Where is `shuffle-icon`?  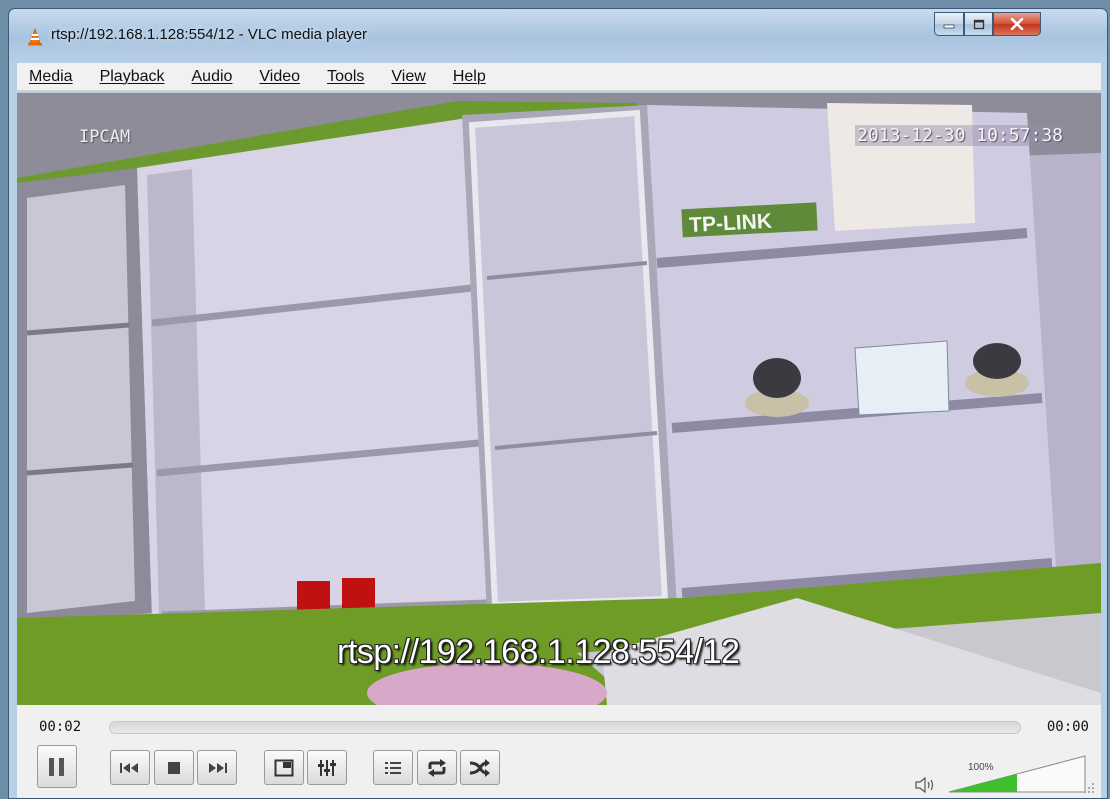
shuffle-icon is located at coordinates (479, 767).